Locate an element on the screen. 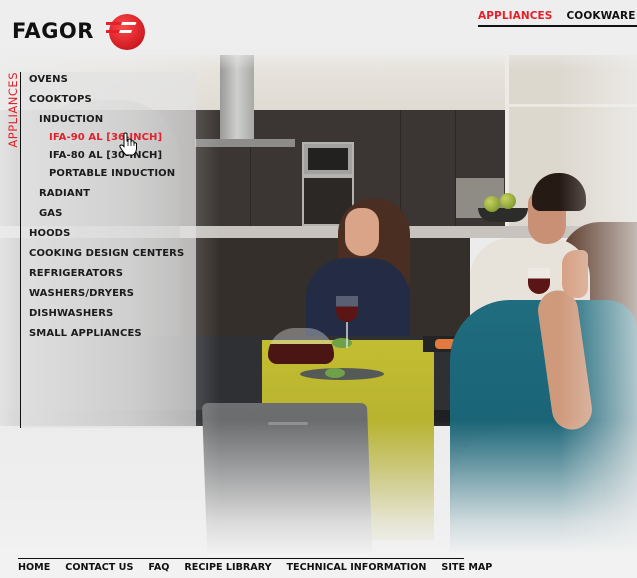 Image resolution: width=637 pixels, height=578 pixels. menu-item-refrigerators: REFRIGERATORS is located at coordinates (106, 277).